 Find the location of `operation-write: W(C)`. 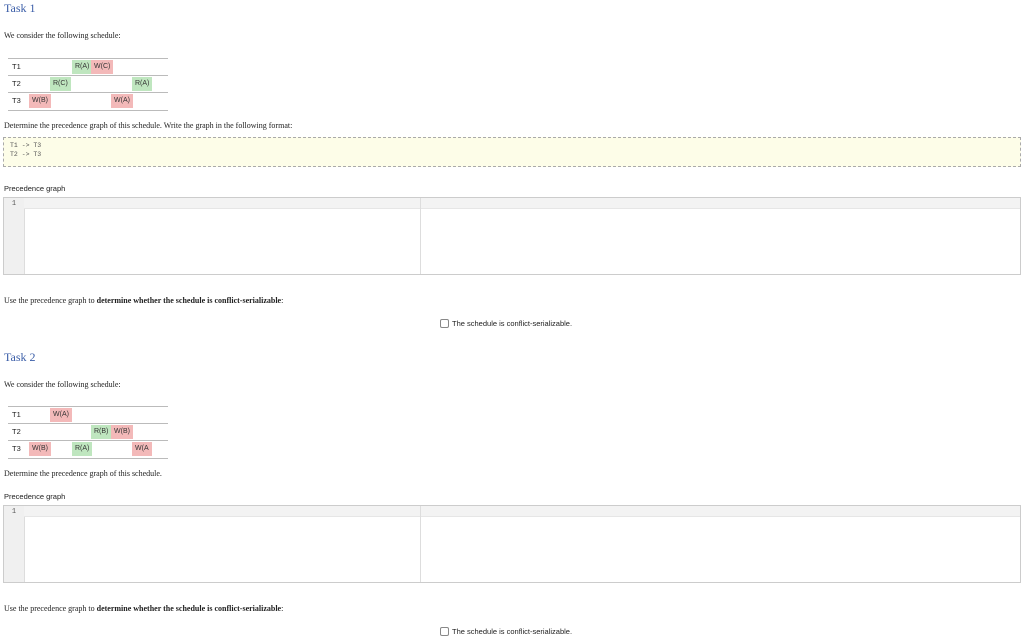

operation-write: W(C) is located at coordinates (102, 67).